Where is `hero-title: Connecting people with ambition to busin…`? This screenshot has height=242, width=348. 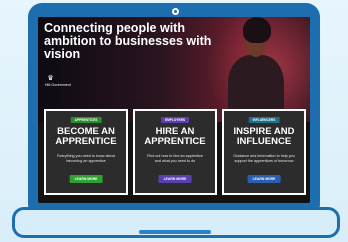 hero-title: Connecting people with ambition to busin… is located at coordinates (128, 41).